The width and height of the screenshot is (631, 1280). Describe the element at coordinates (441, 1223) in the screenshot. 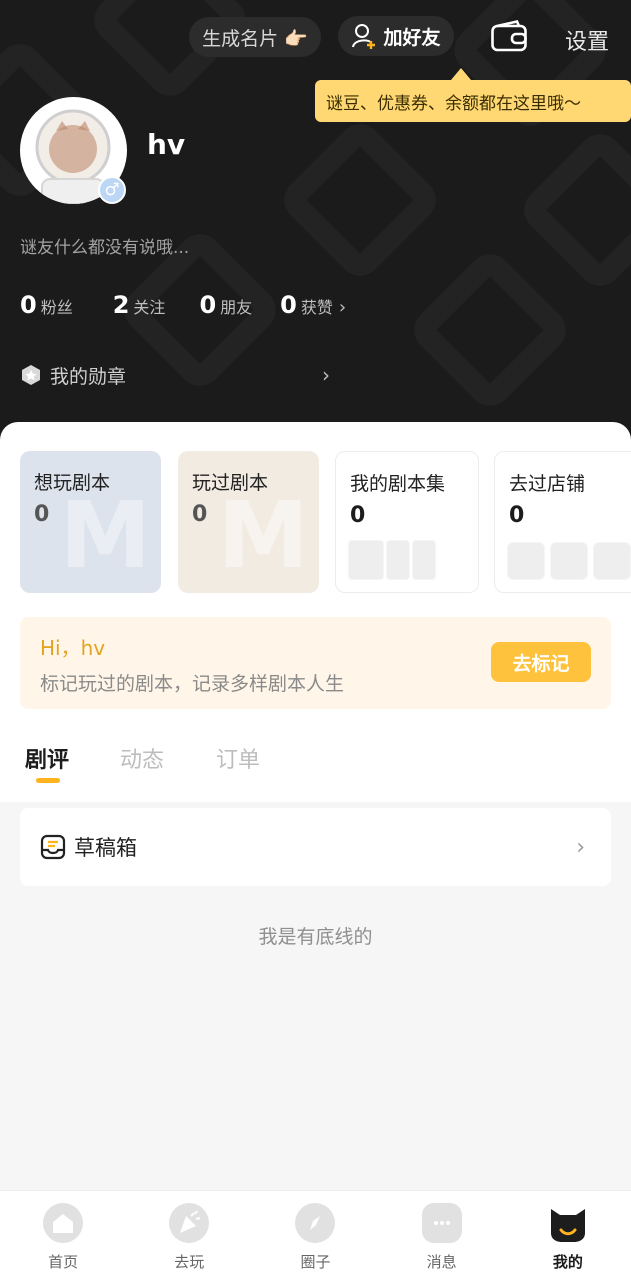

I see `chat-bubble-icon` at that location.